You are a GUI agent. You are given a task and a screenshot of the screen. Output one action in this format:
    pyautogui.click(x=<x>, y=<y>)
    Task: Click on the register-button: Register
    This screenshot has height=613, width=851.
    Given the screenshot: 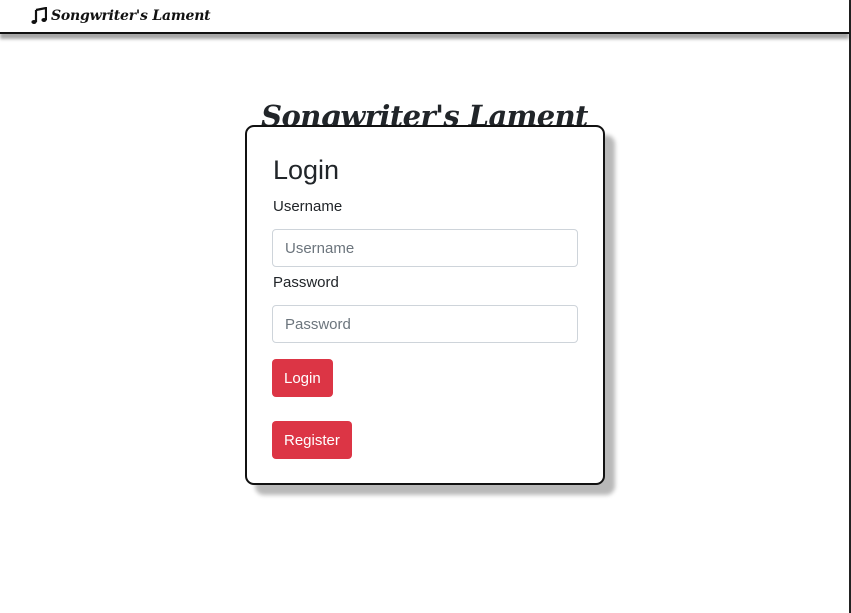 What is the action you would take?
    pyautogui.click(x=312, y=440)
    